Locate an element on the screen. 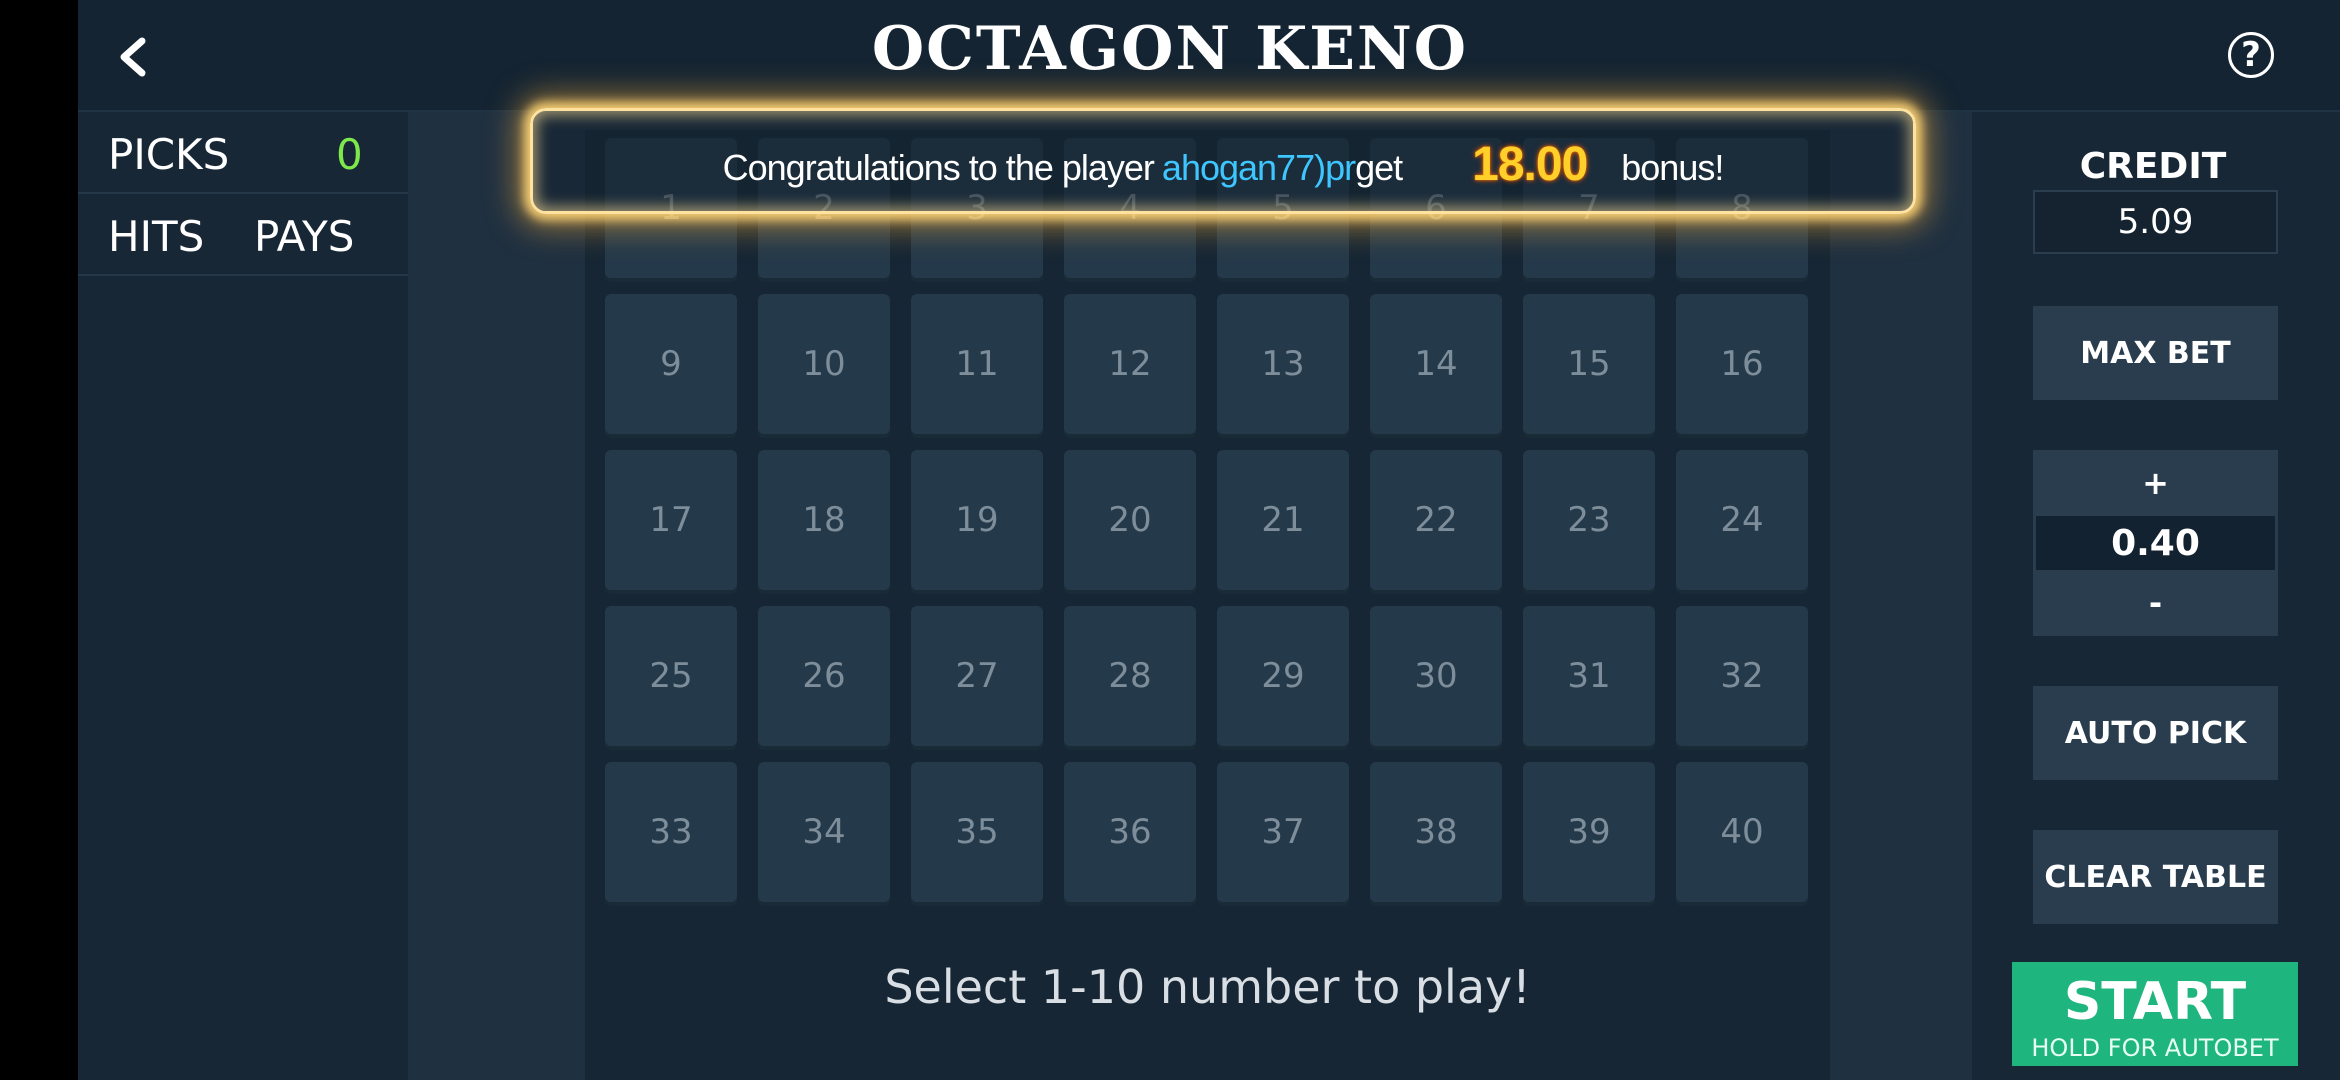 The image size is (2340, 1080). bet-amount: 0.40 is located at coordinates (2155, 543).